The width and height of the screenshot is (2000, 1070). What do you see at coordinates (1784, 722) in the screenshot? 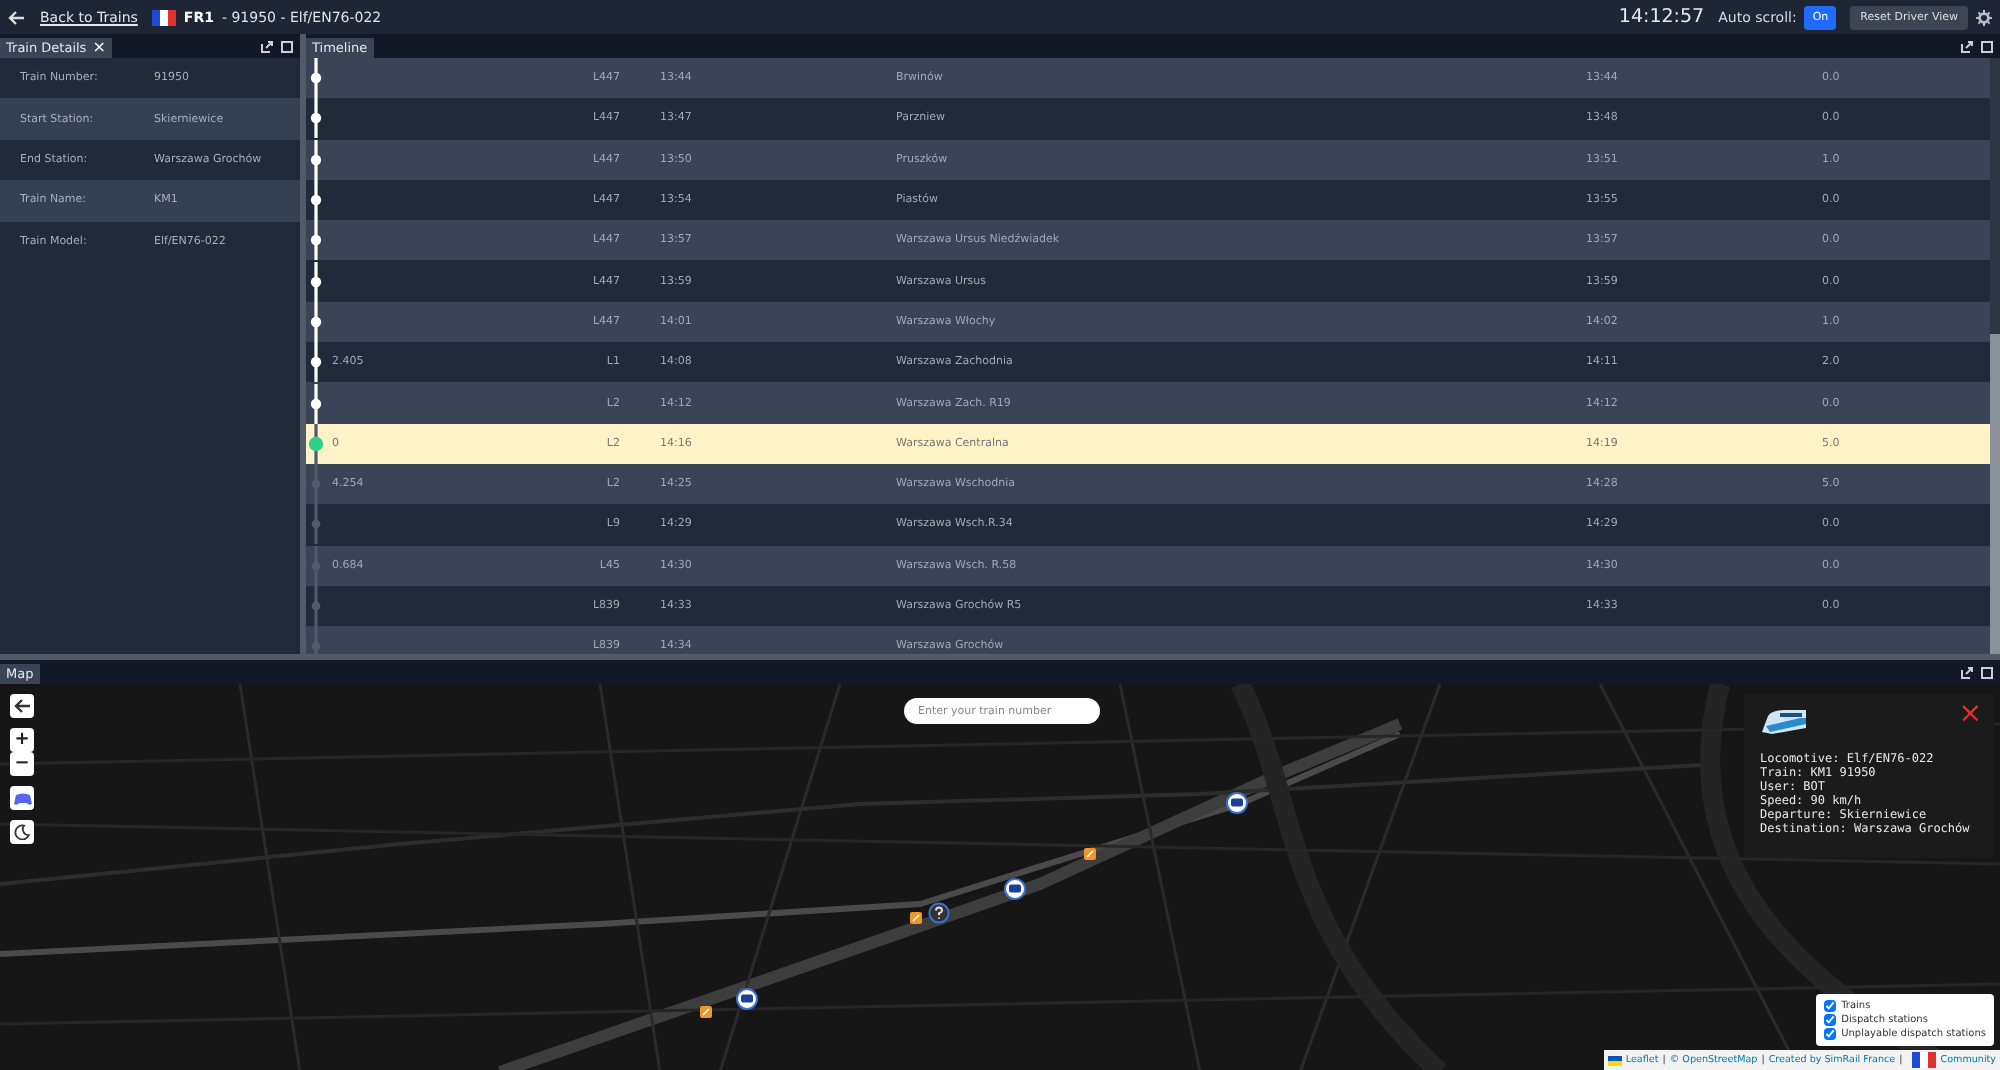
I see `train-icon` at bounding box center [1784, 722].